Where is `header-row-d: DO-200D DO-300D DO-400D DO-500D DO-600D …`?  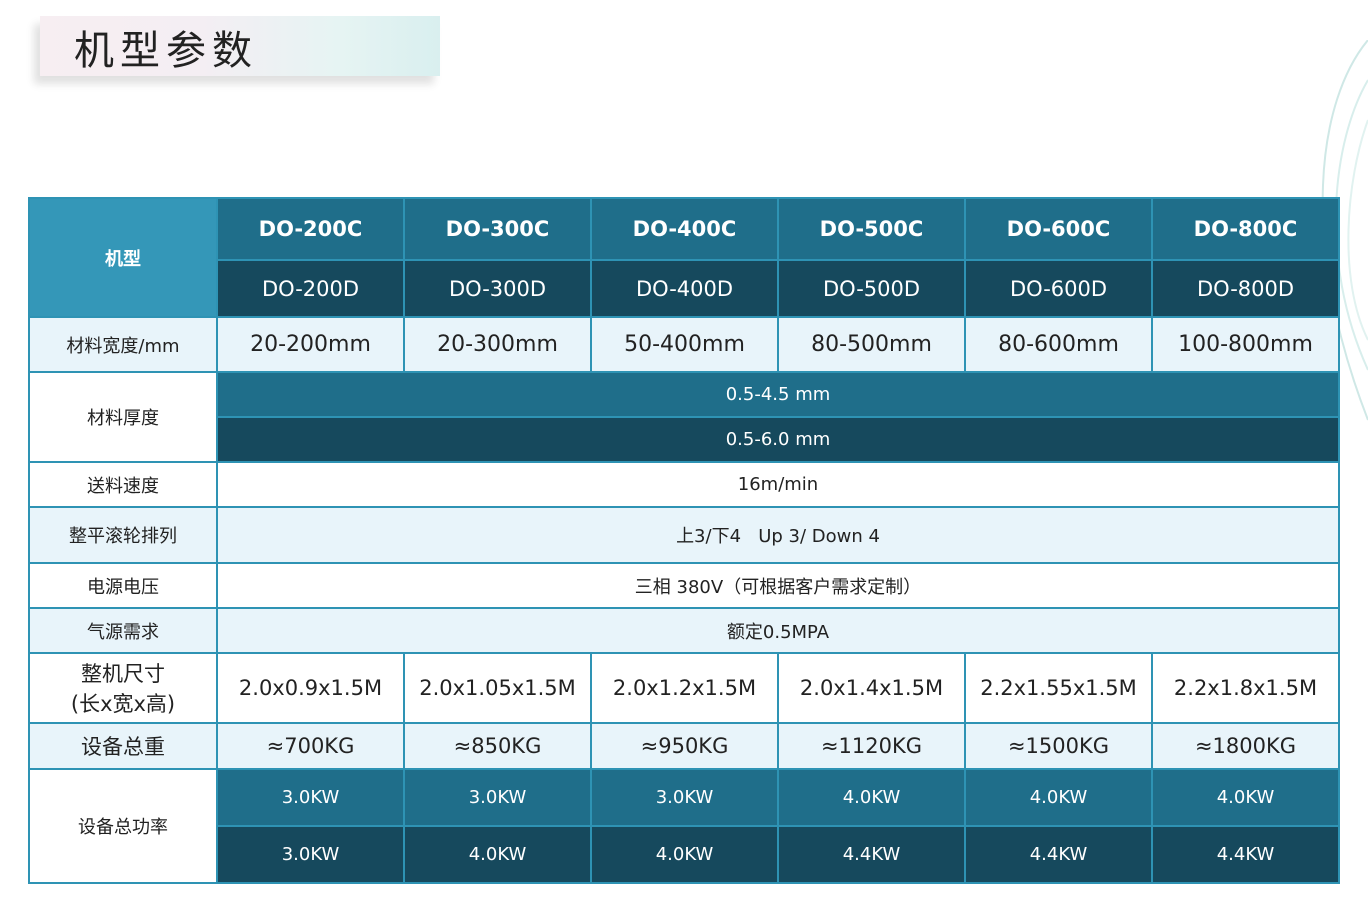
header-row-d: DO-200D DO-300D DO-400D DO-500D DO-600D … is located at coordinates (684, 288).